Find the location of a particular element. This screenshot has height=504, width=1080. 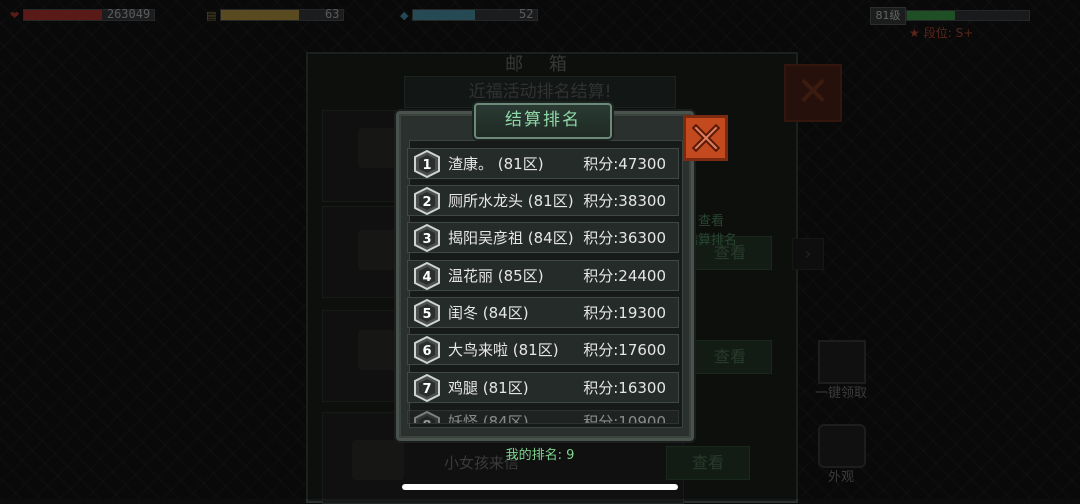

rank-badge-icon: 4 is located at coordinates (427, 275).